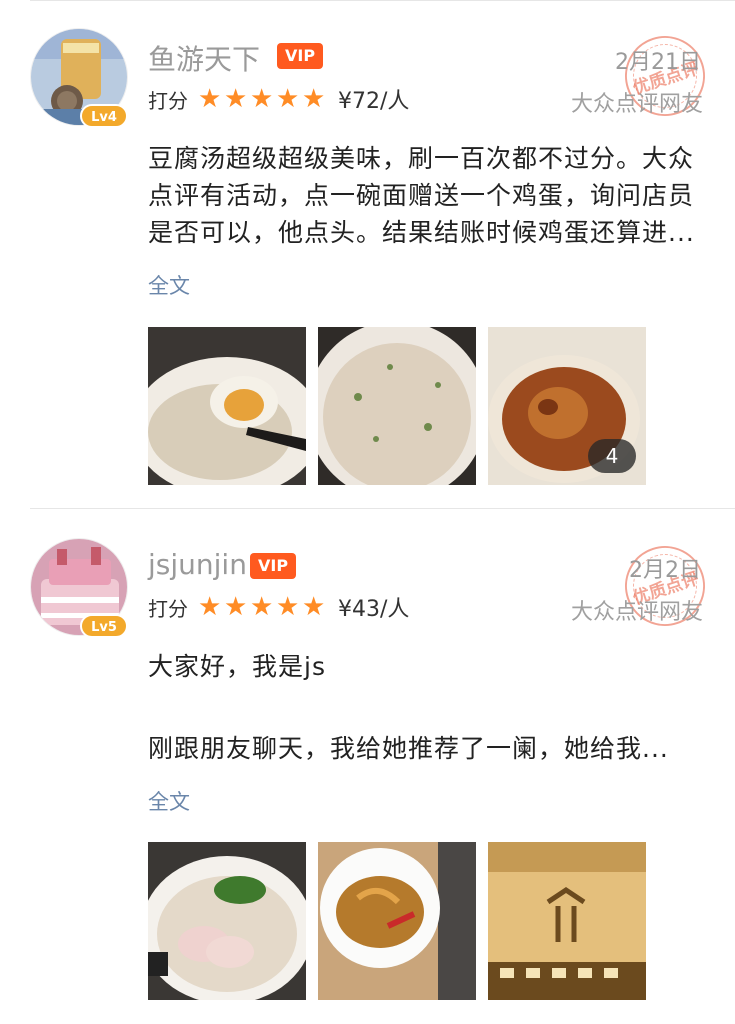 This screenshot has height=1024, width=735. I want to click on rating-row: 打分 ★ ★ ★ ★ ★ ¥72/人, so click(278, 99).